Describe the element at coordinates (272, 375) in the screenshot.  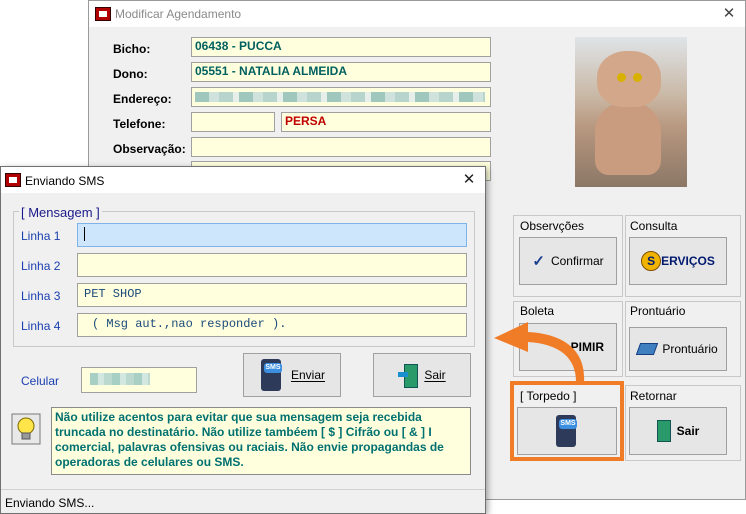
I see `sms-phone-icon: SMS` at that location.